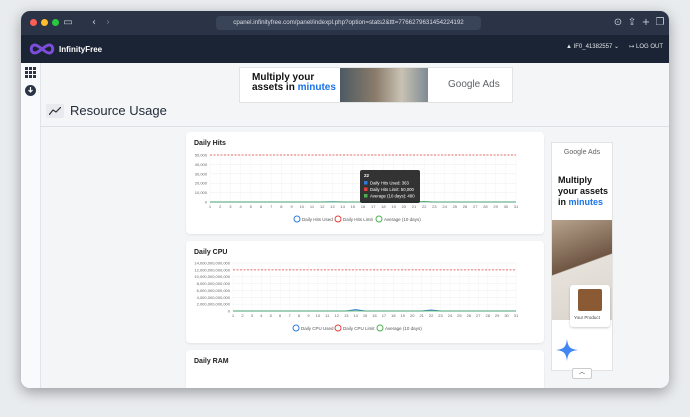  I want to click on x-tick-label: 3, so click(230, 206).